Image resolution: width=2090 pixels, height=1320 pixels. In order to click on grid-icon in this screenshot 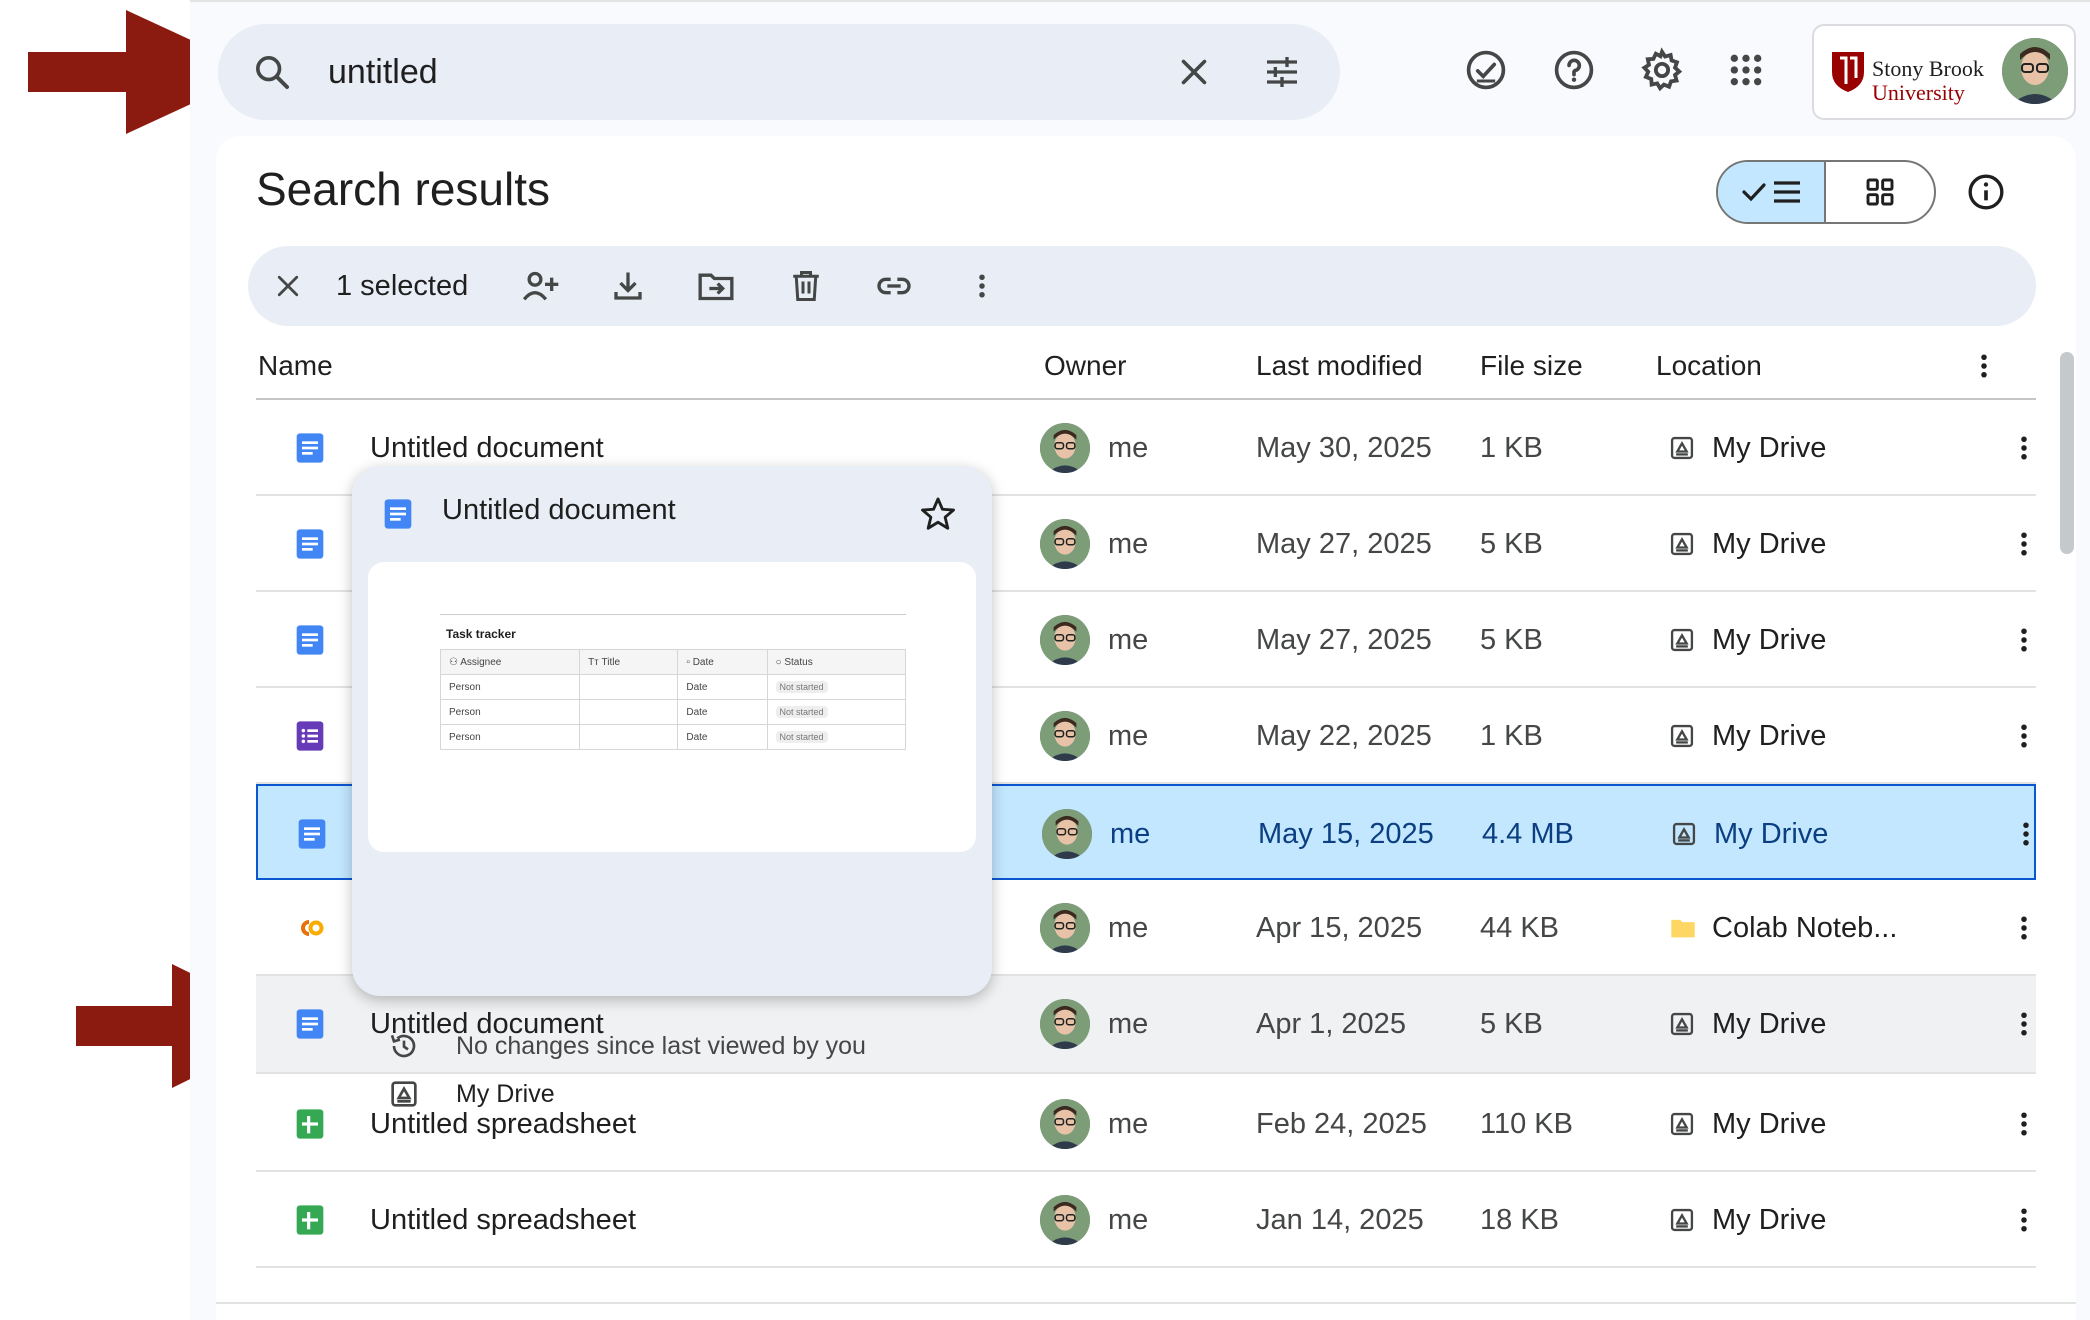, I will do `click(1880, 192)`.